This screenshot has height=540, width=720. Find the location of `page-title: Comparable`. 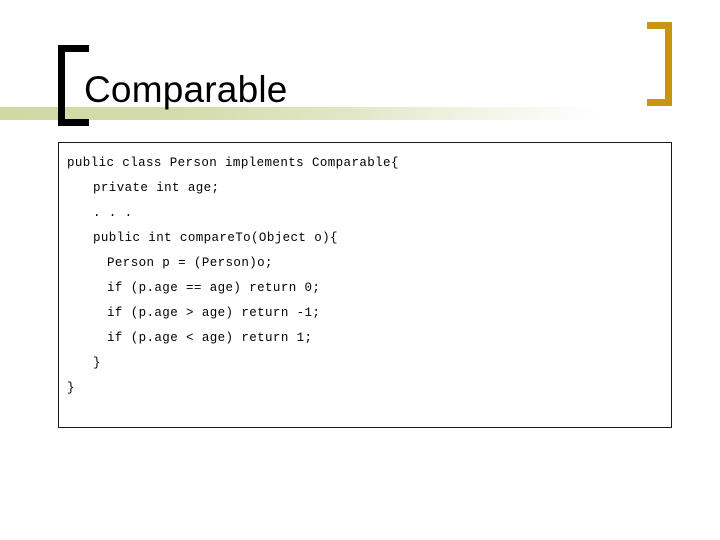

page-title: Comparable is located at coordinates (186, 89).